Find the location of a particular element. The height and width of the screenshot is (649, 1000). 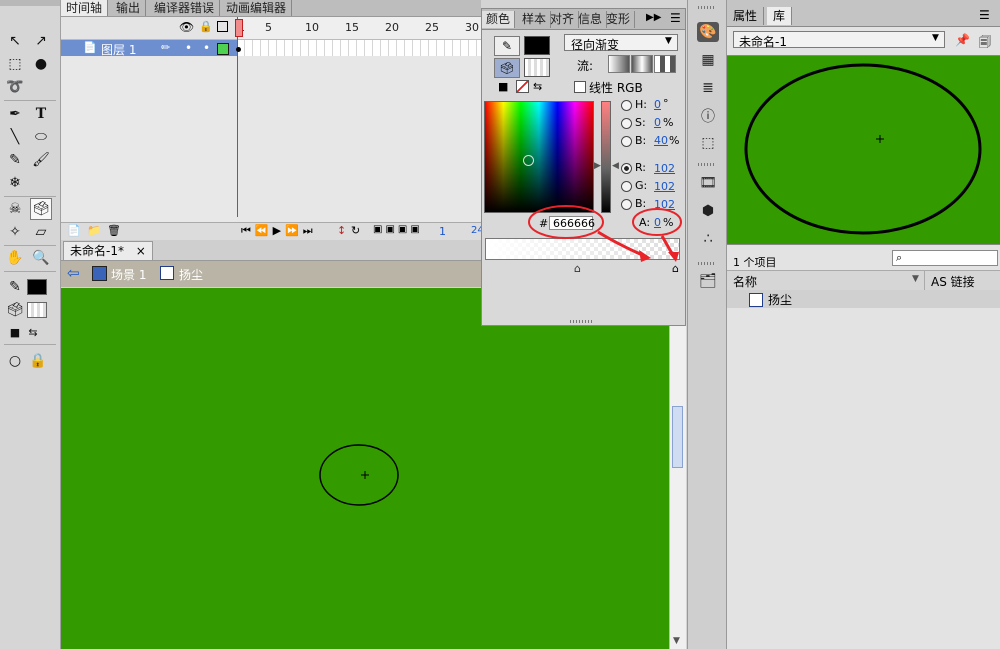

pencil-tool-icon: ✎ is located at coordinates (15, 160).